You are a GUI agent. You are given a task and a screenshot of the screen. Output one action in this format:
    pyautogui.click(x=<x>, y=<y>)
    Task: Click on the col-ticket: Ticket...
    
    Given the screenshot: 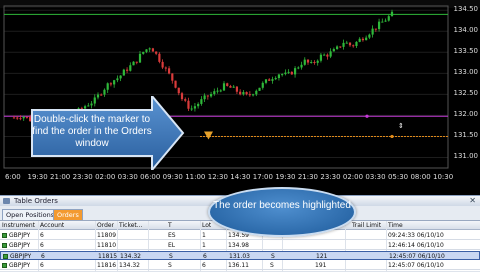 What is the action you would take?
    pyautogui.click(x=130, y=225)
    